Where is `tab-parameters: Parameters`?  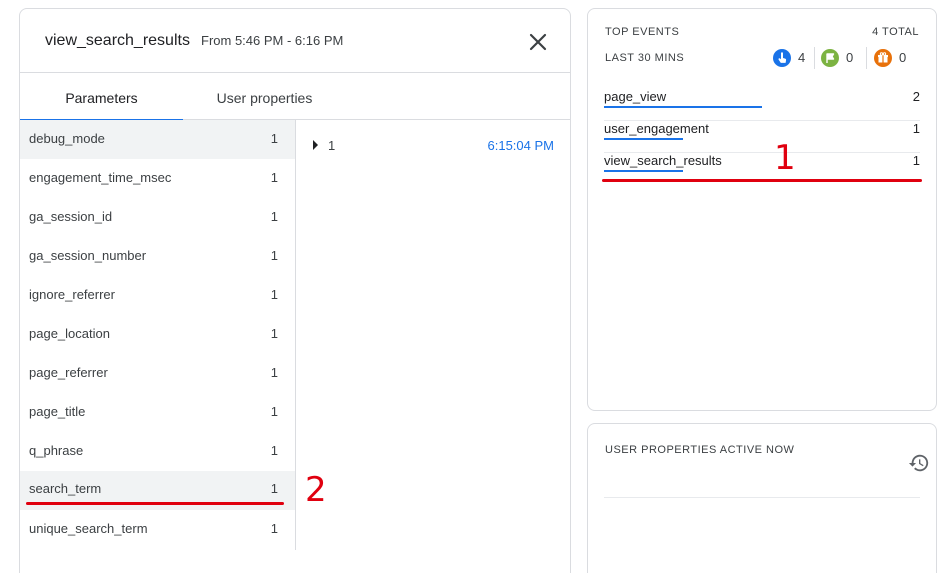
tab-parameters: Parameters is located at coordinates (101, 97).